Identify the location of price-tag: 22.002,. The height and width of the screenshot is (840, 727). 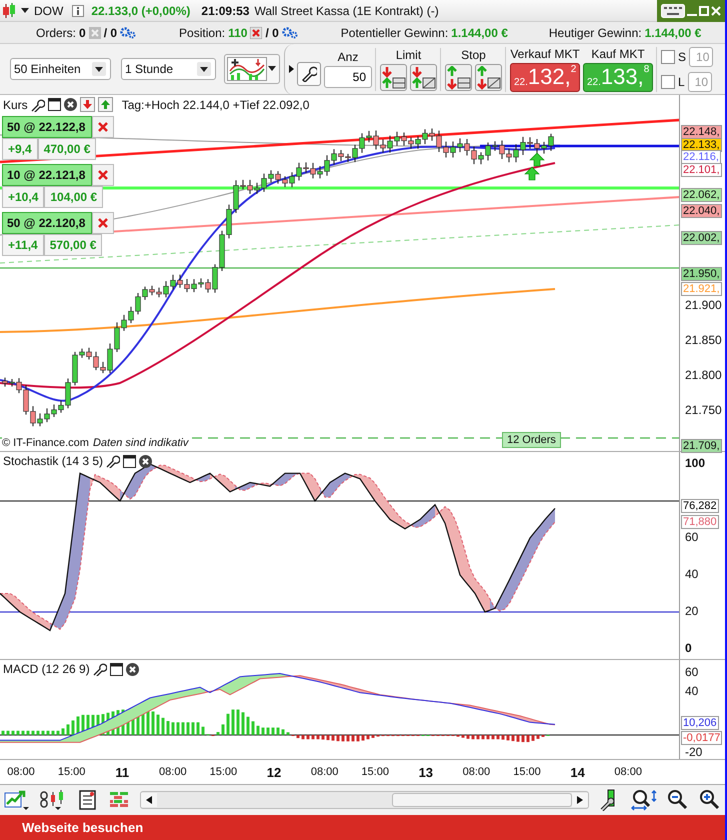
(701, 238).